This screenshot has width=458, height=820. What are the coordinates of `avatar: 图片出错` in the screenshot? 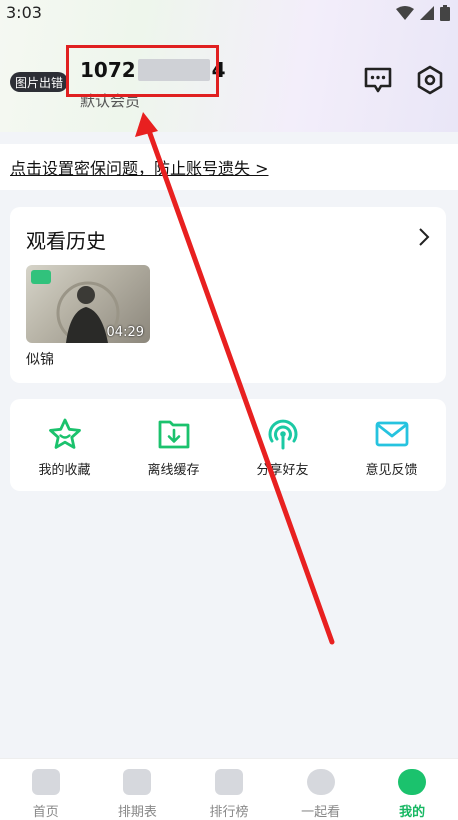 It's located at (39, 82).